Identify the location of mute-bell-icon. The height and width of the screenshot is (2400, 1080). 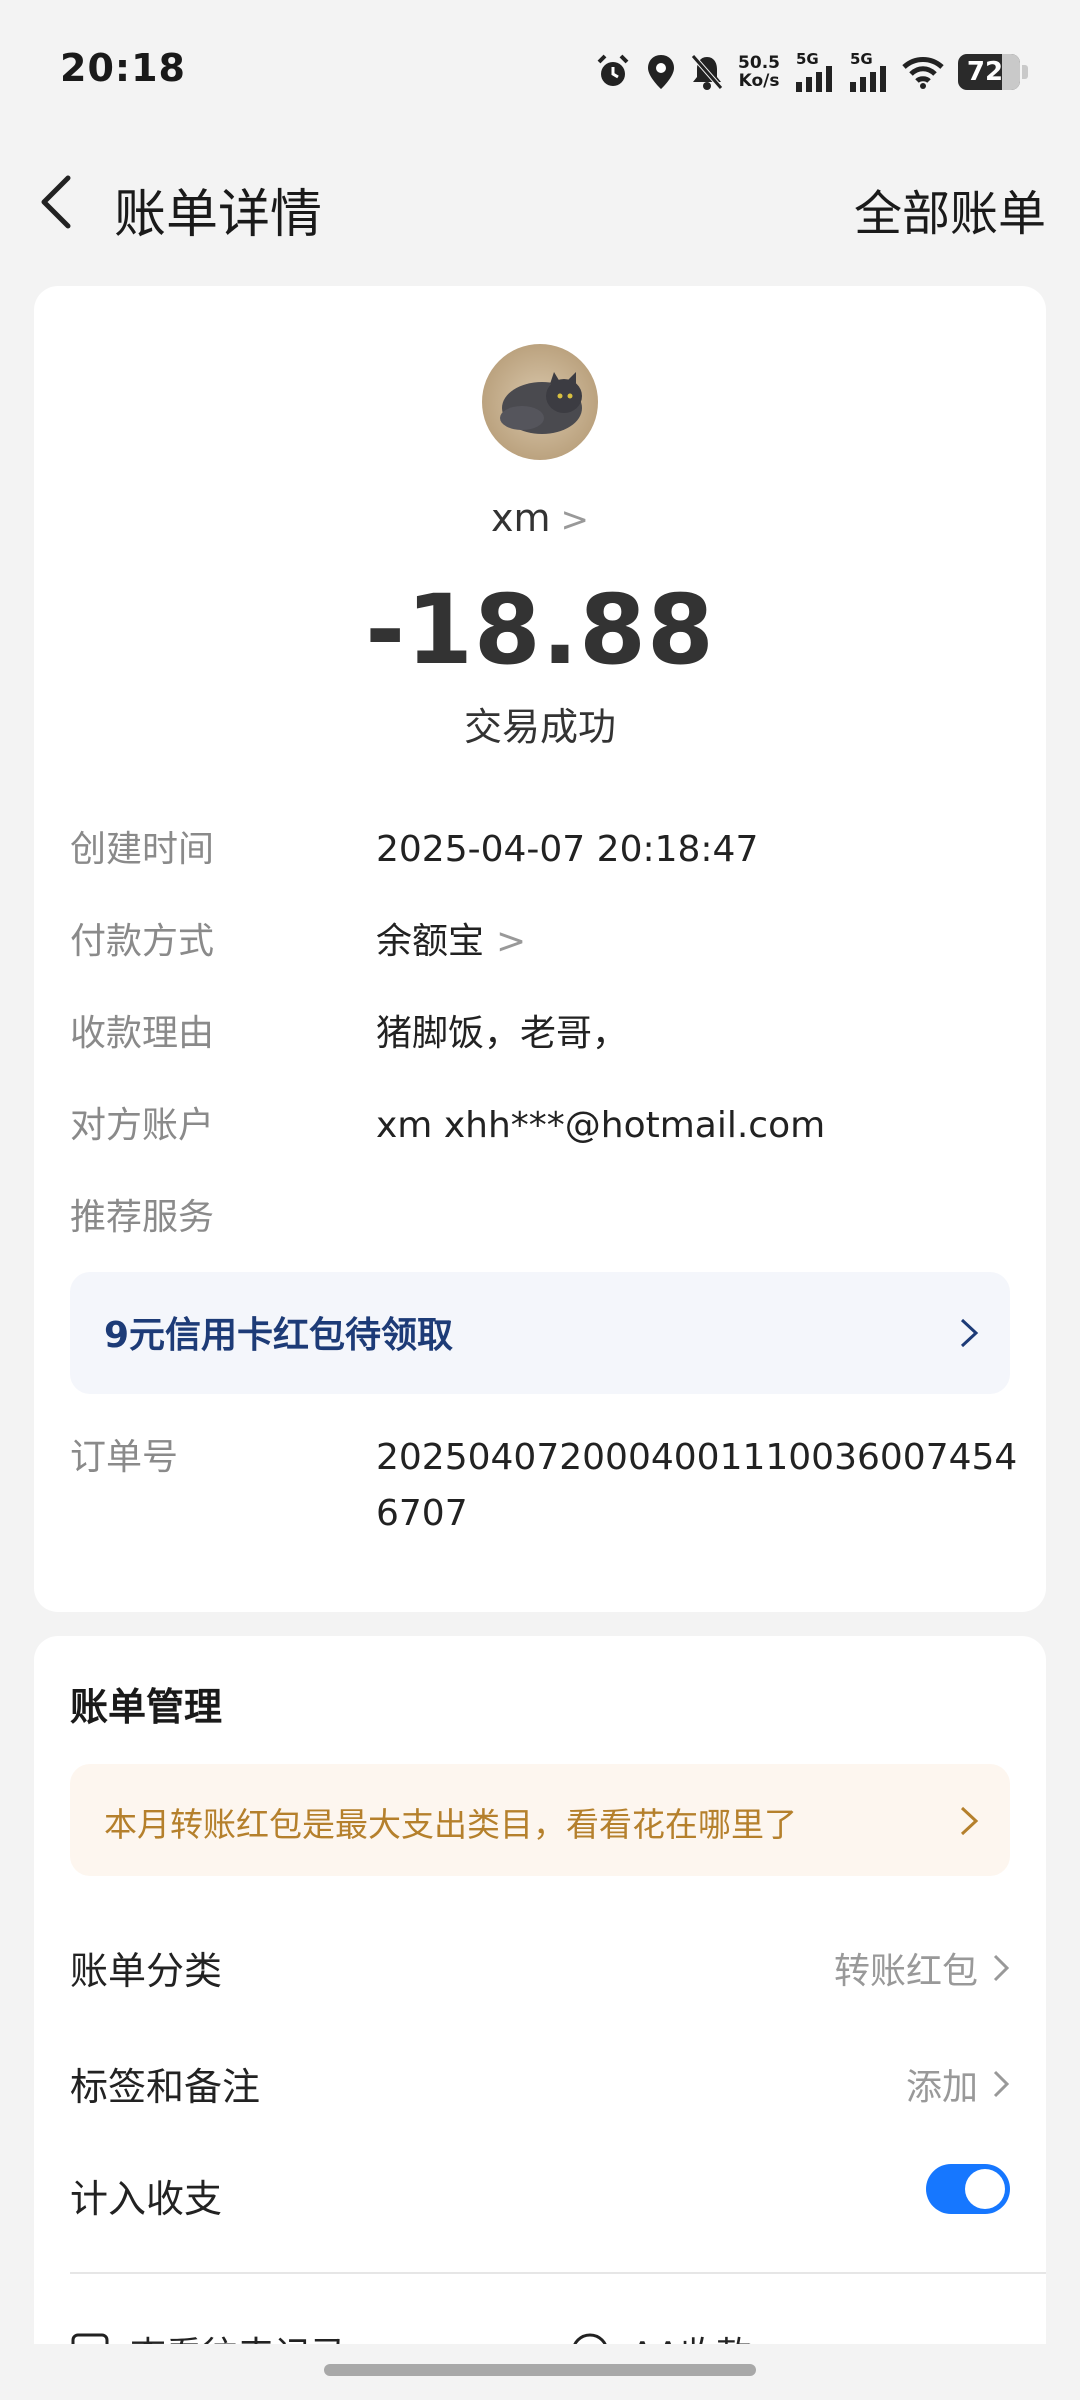
(707, 72).